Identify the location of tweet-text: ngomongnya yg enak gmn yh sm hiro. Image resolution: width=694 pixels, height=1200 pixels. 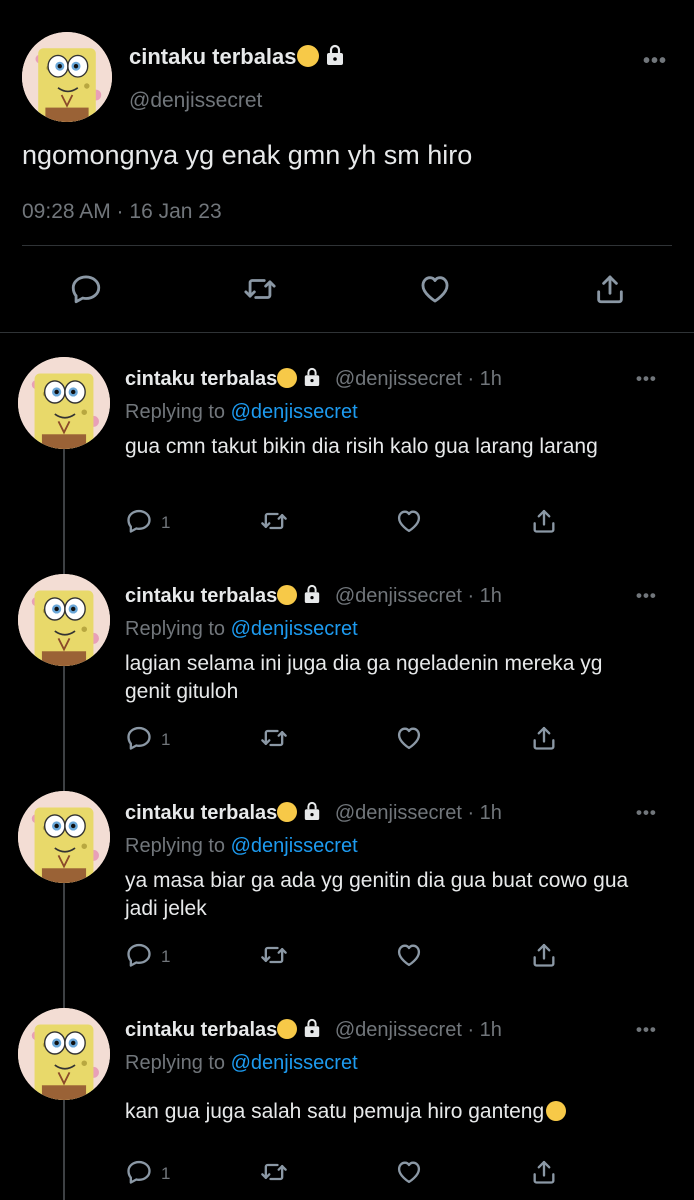
(247, 155).